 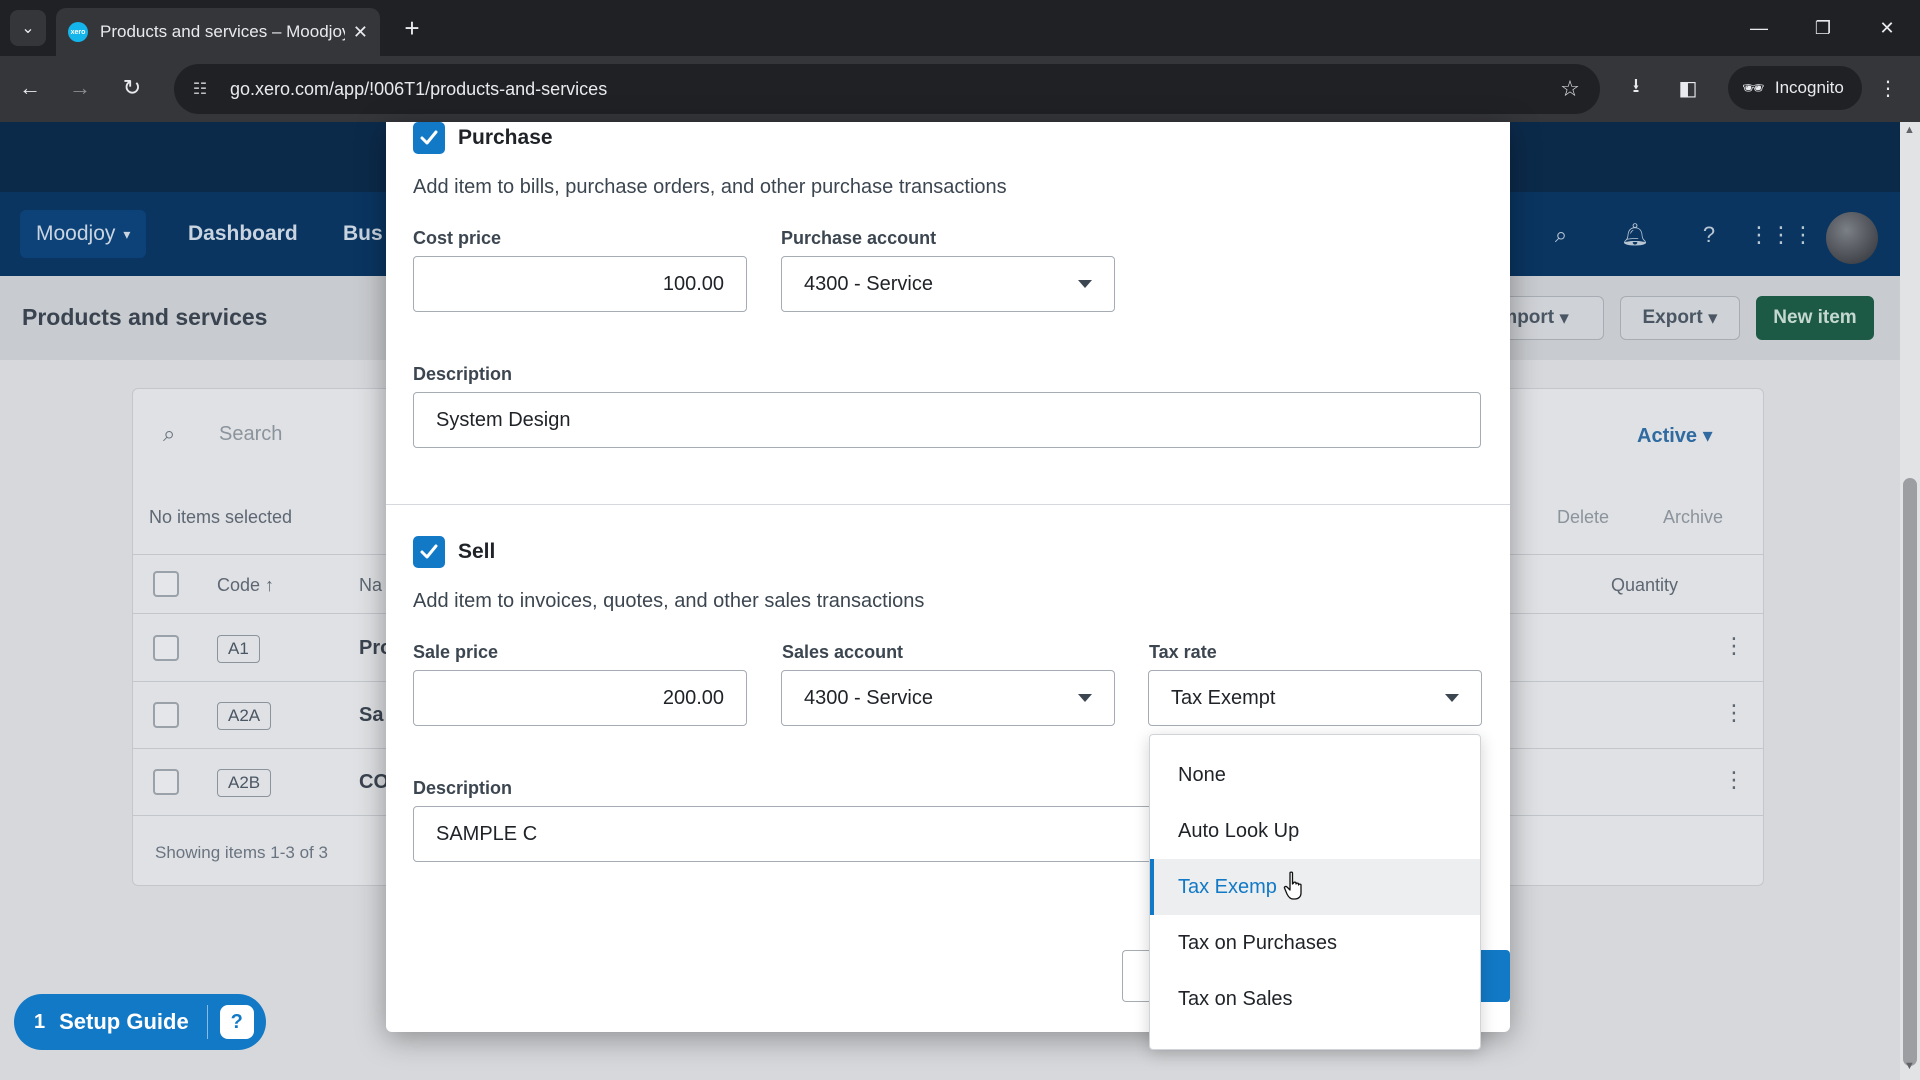 I want to click on option-label: None, so click(x=1202, y=774).